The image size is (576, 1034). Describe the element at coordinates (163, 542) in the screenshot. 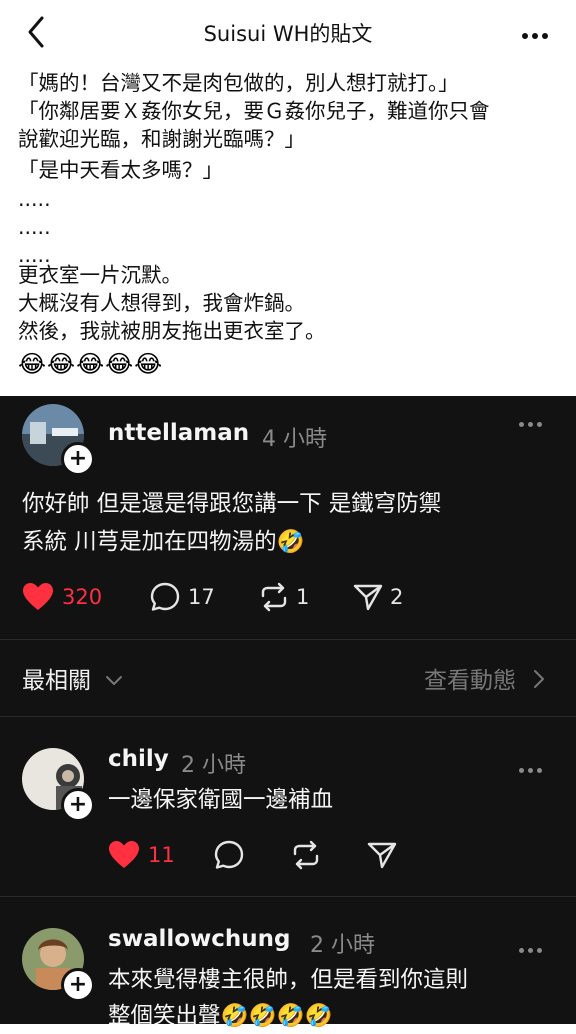

I see `comment-text: 系統 川芎是加在四物湯的🤣` at that location.